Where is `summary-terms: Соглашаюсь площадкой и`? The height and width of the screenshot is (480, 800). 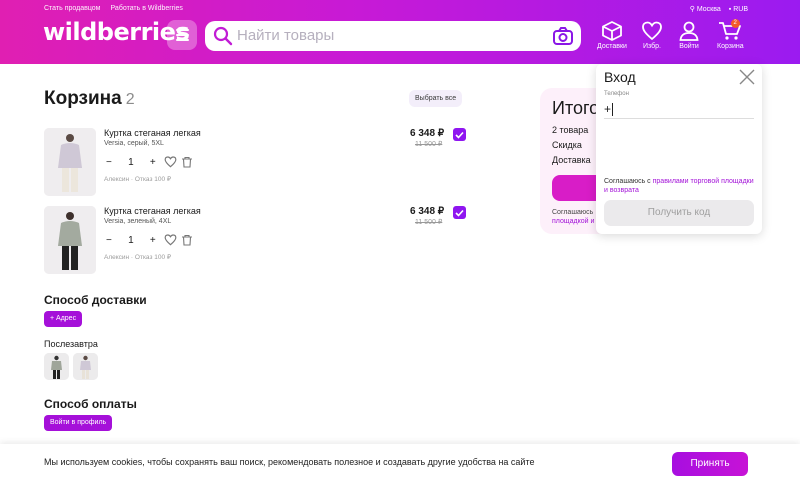
summary-terms: Соглашаюсь площадкой и is located at coordinates (573, 217).